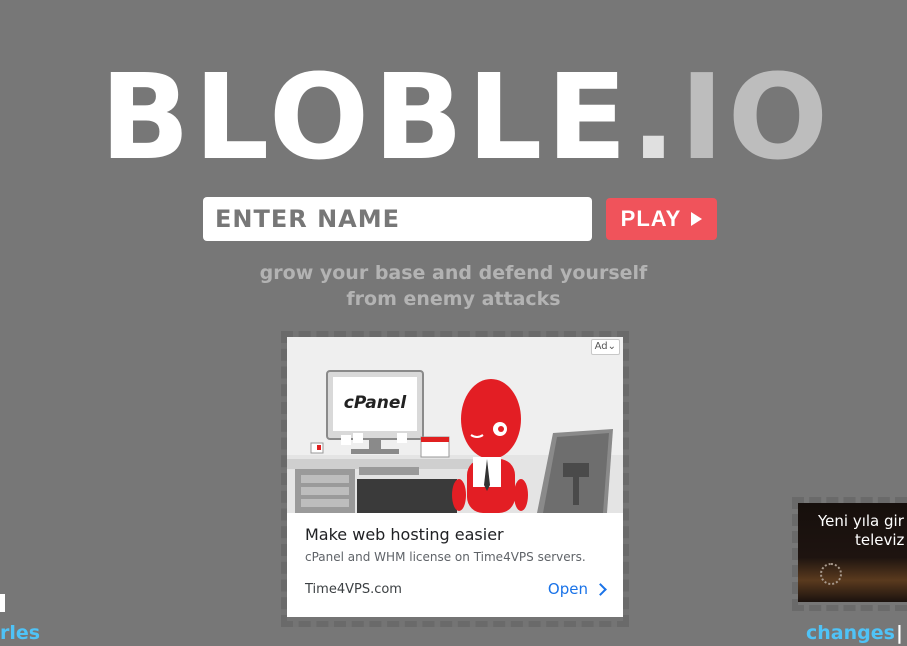  Describe the element at coordinates (567, 589) in the screenshot. I see `ad-open-label: Open` at that location.